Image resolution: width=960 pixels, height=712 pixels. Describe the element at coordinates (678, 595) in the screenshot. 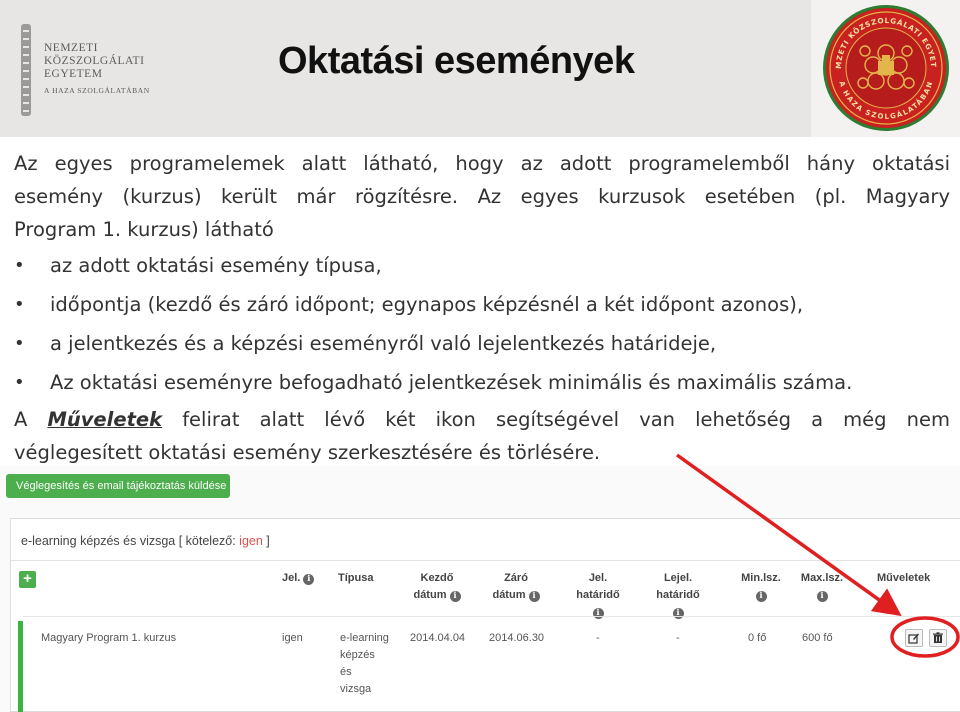

I see `col-header-lejel-hatarido: Lejel. határidő i` at that location.